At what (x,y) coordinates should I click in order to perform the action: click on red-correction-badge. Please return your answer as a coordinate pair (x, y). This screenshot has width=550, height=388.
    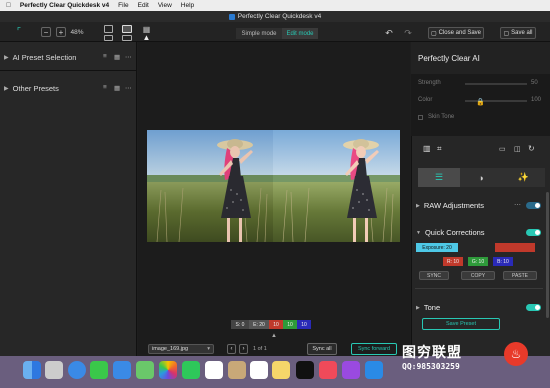
    Looking at the image, I should click on (515, 247).